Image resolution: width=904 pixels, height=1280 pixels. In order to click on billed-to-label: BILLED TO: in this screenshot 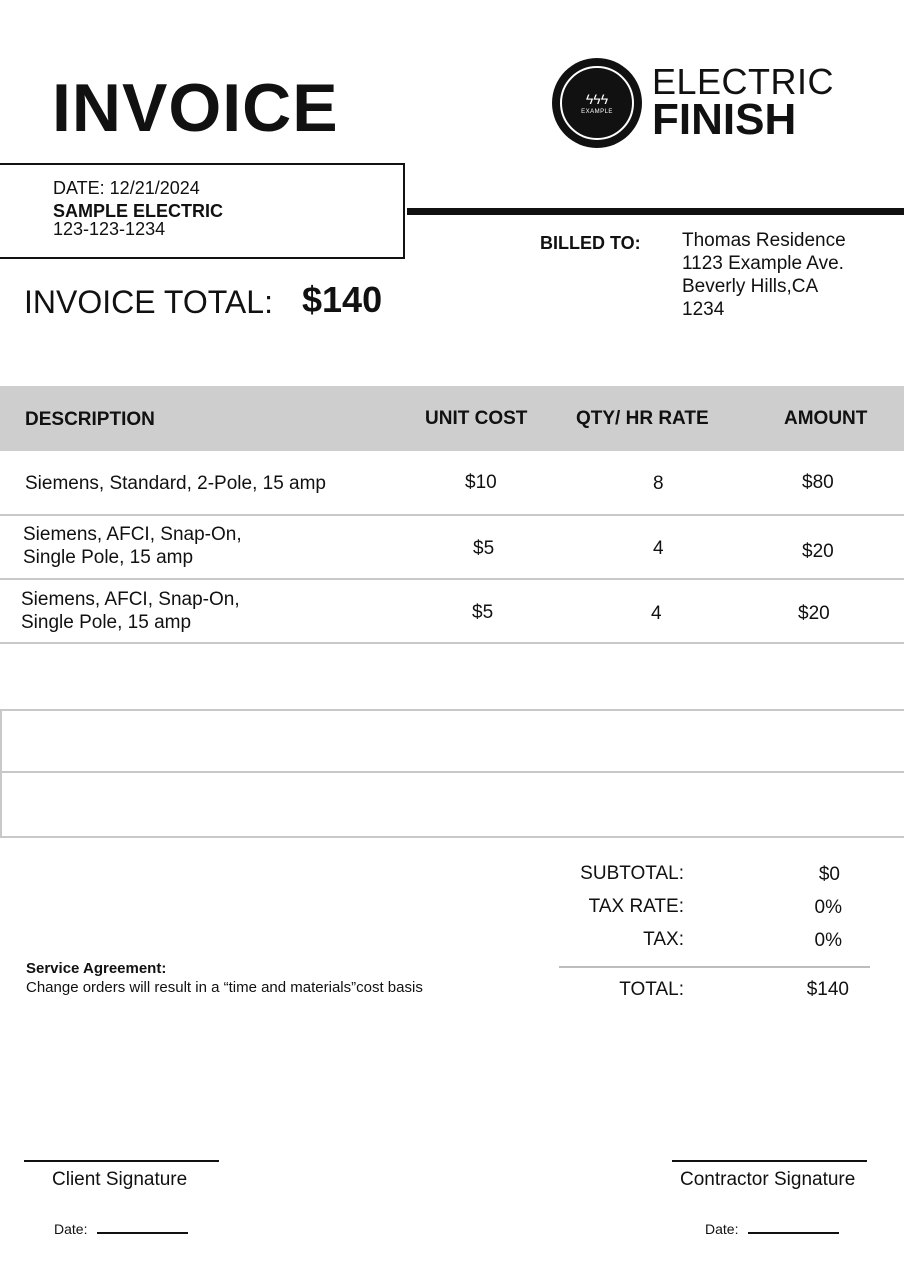, I will do `click(590, 243)`.